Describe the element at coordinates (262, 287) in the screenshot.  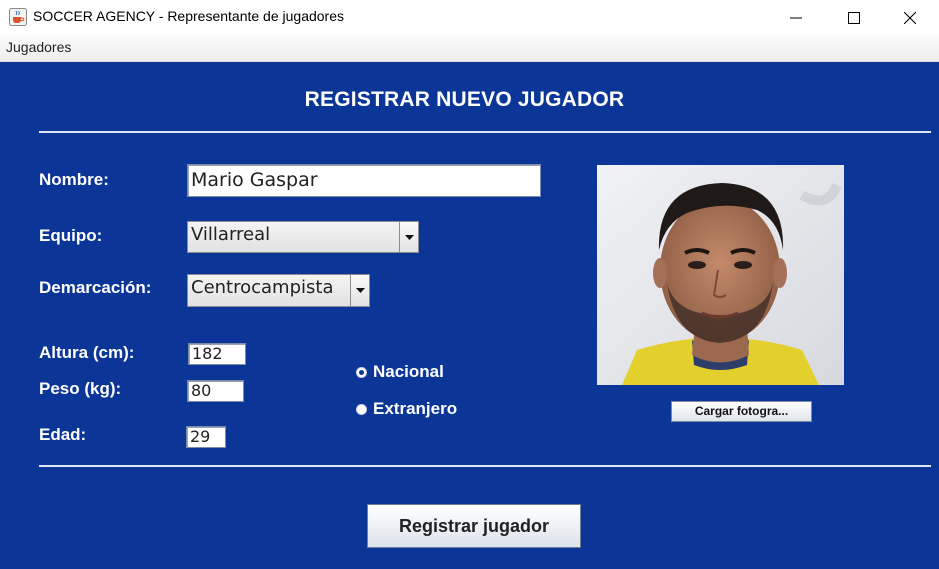
I see `demarcacion-selected-value: Centrocampista` at that location.